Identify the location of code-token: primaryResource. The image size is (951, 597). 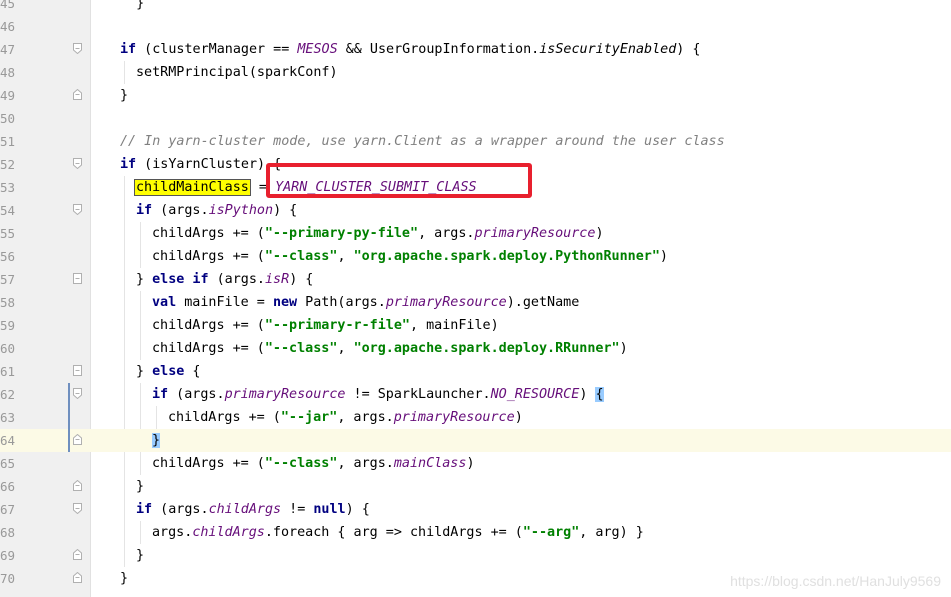
(535, 233).